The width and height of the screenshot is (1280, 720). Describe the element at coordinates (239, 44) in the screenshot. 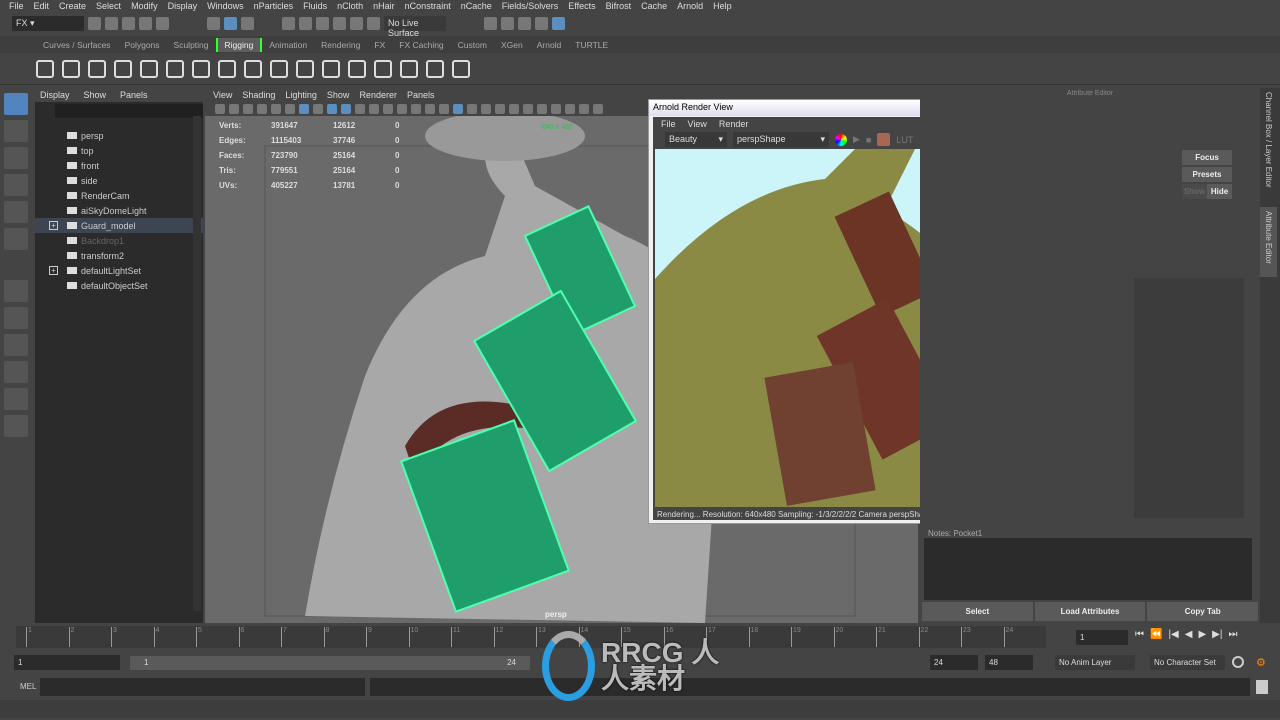

I see `tab-rigging: Rigging` at that location.